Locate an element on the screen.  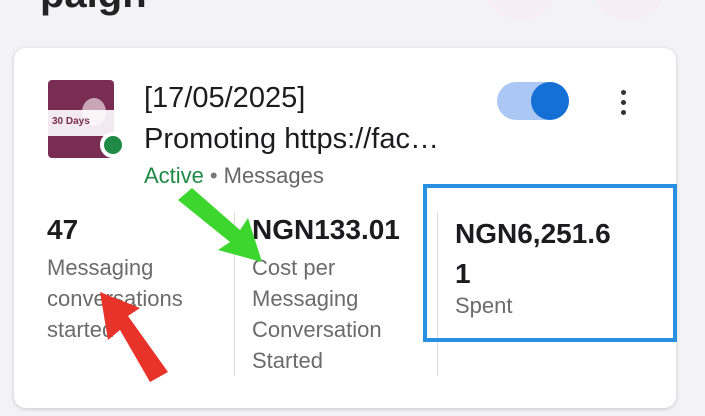
red-arrow is located at coordinates (134, 337).